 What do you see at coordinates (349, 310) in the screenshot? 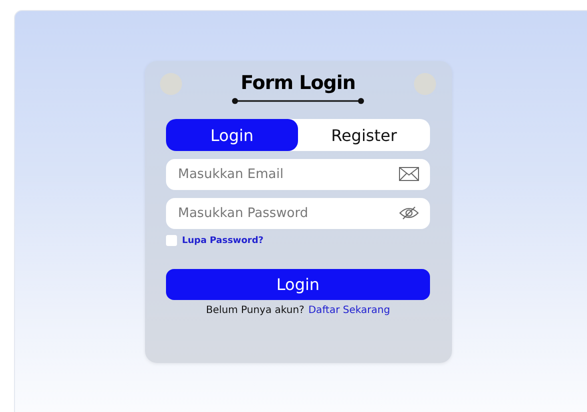
I see `register-link: Daftar Sekarang` at bounding box center [349, 310].